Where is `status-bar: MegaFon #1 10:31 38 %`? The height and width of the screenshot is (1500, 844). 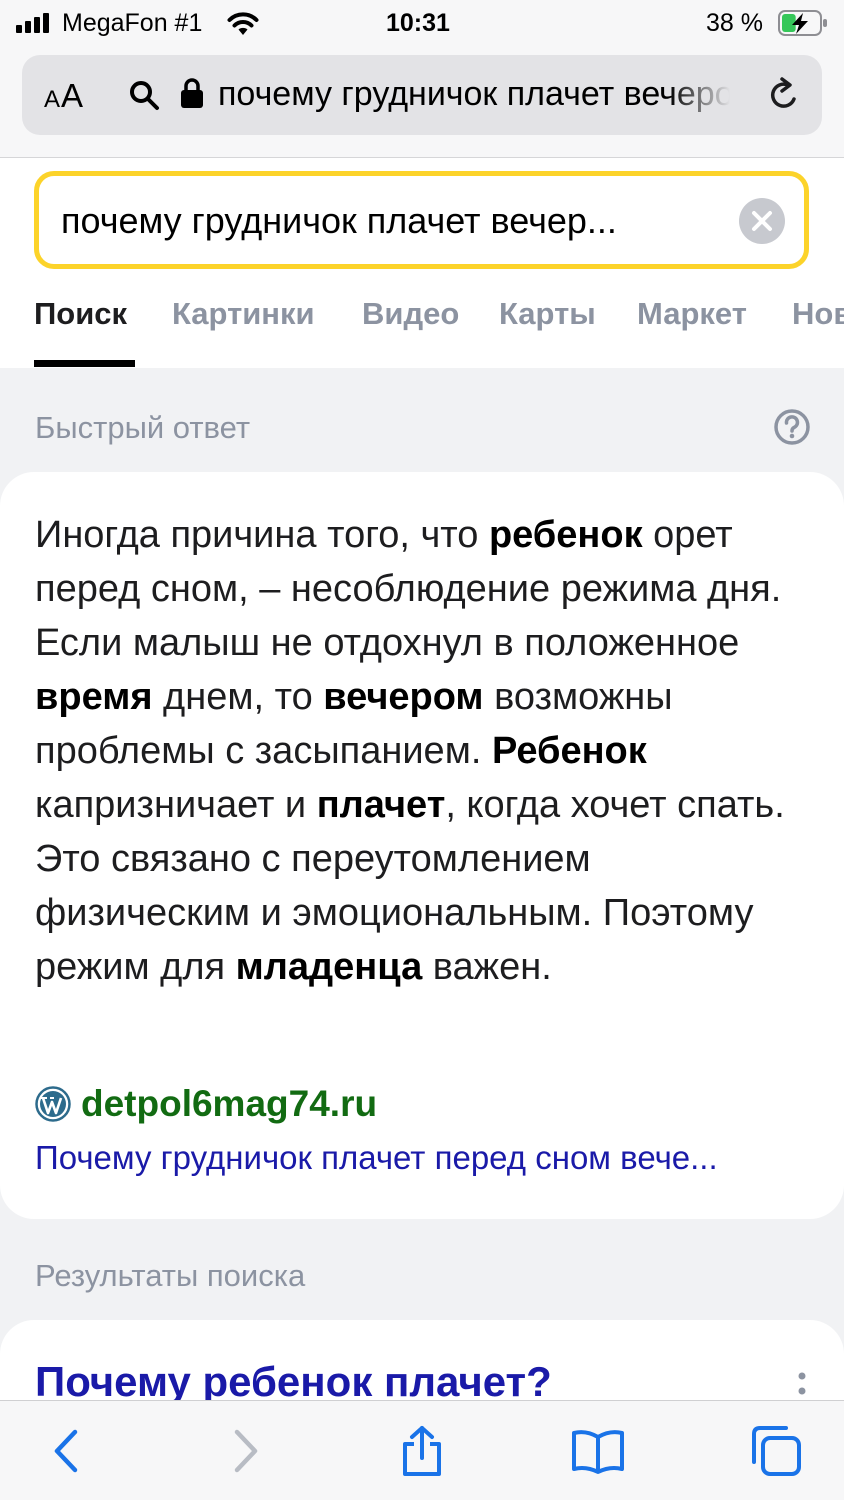
status-bar: MegaFon #1 10:31 38 % is located at coordinates (422, 24).